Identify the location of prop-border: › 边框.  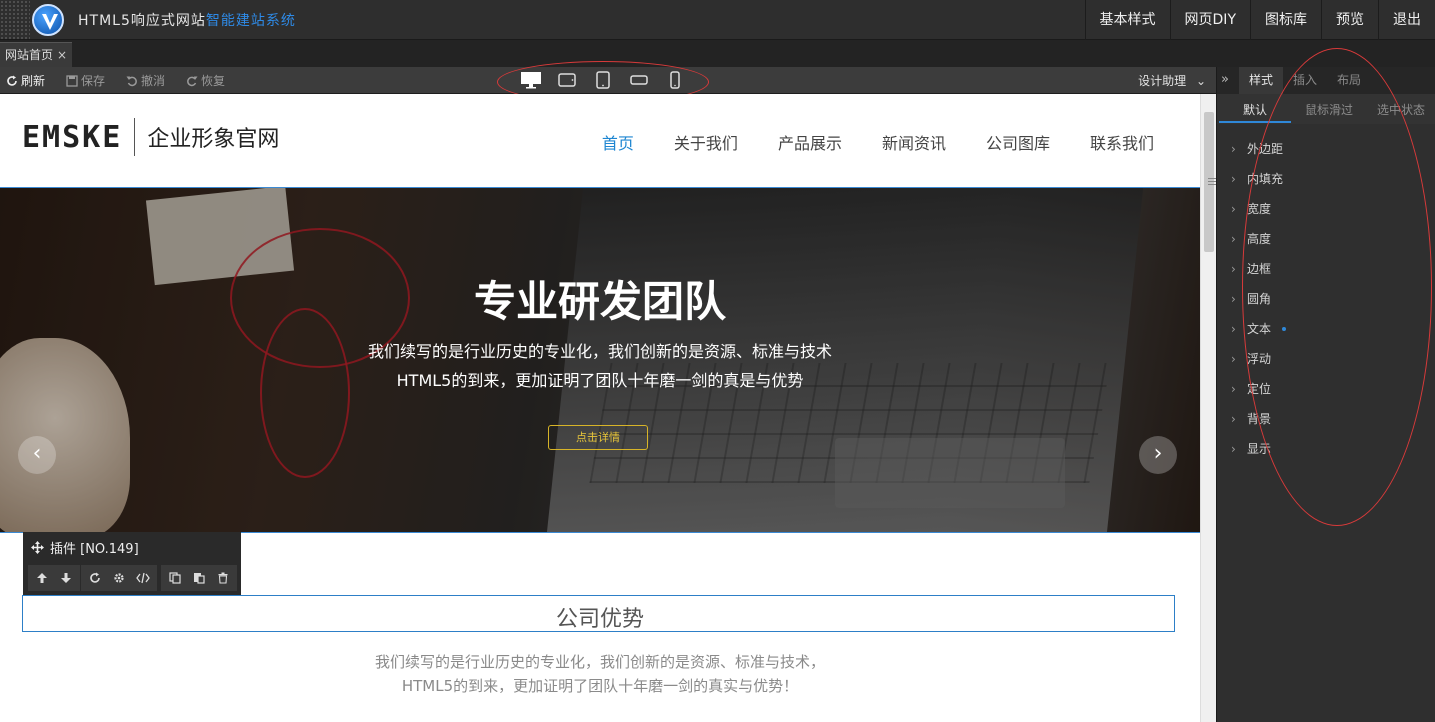
(1251, 268).